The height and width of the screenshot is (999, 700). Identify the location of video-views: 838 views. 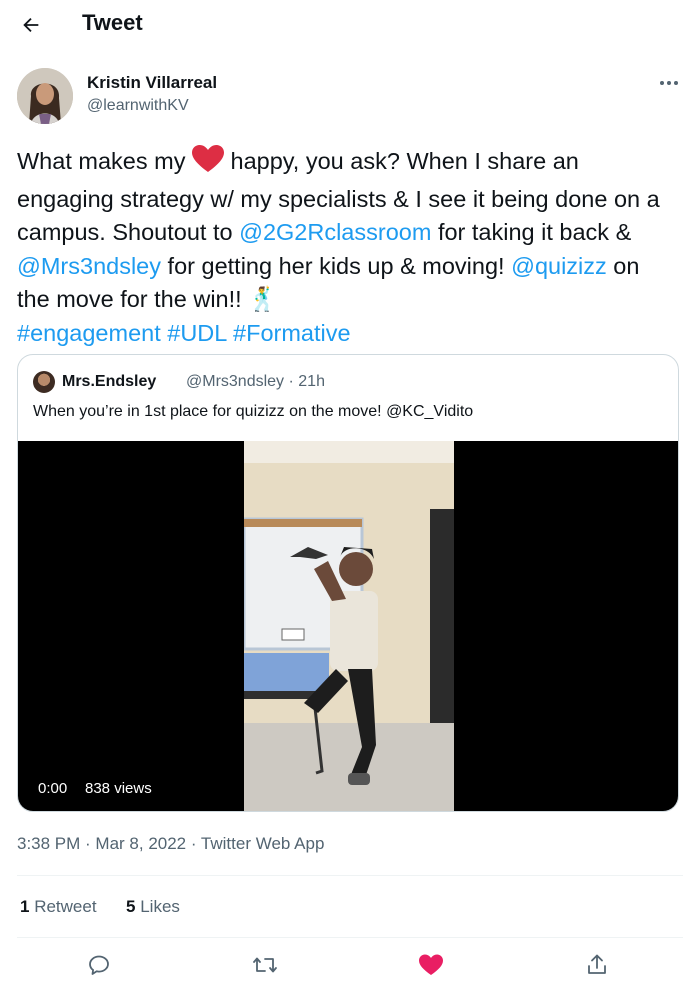
(118, 788).